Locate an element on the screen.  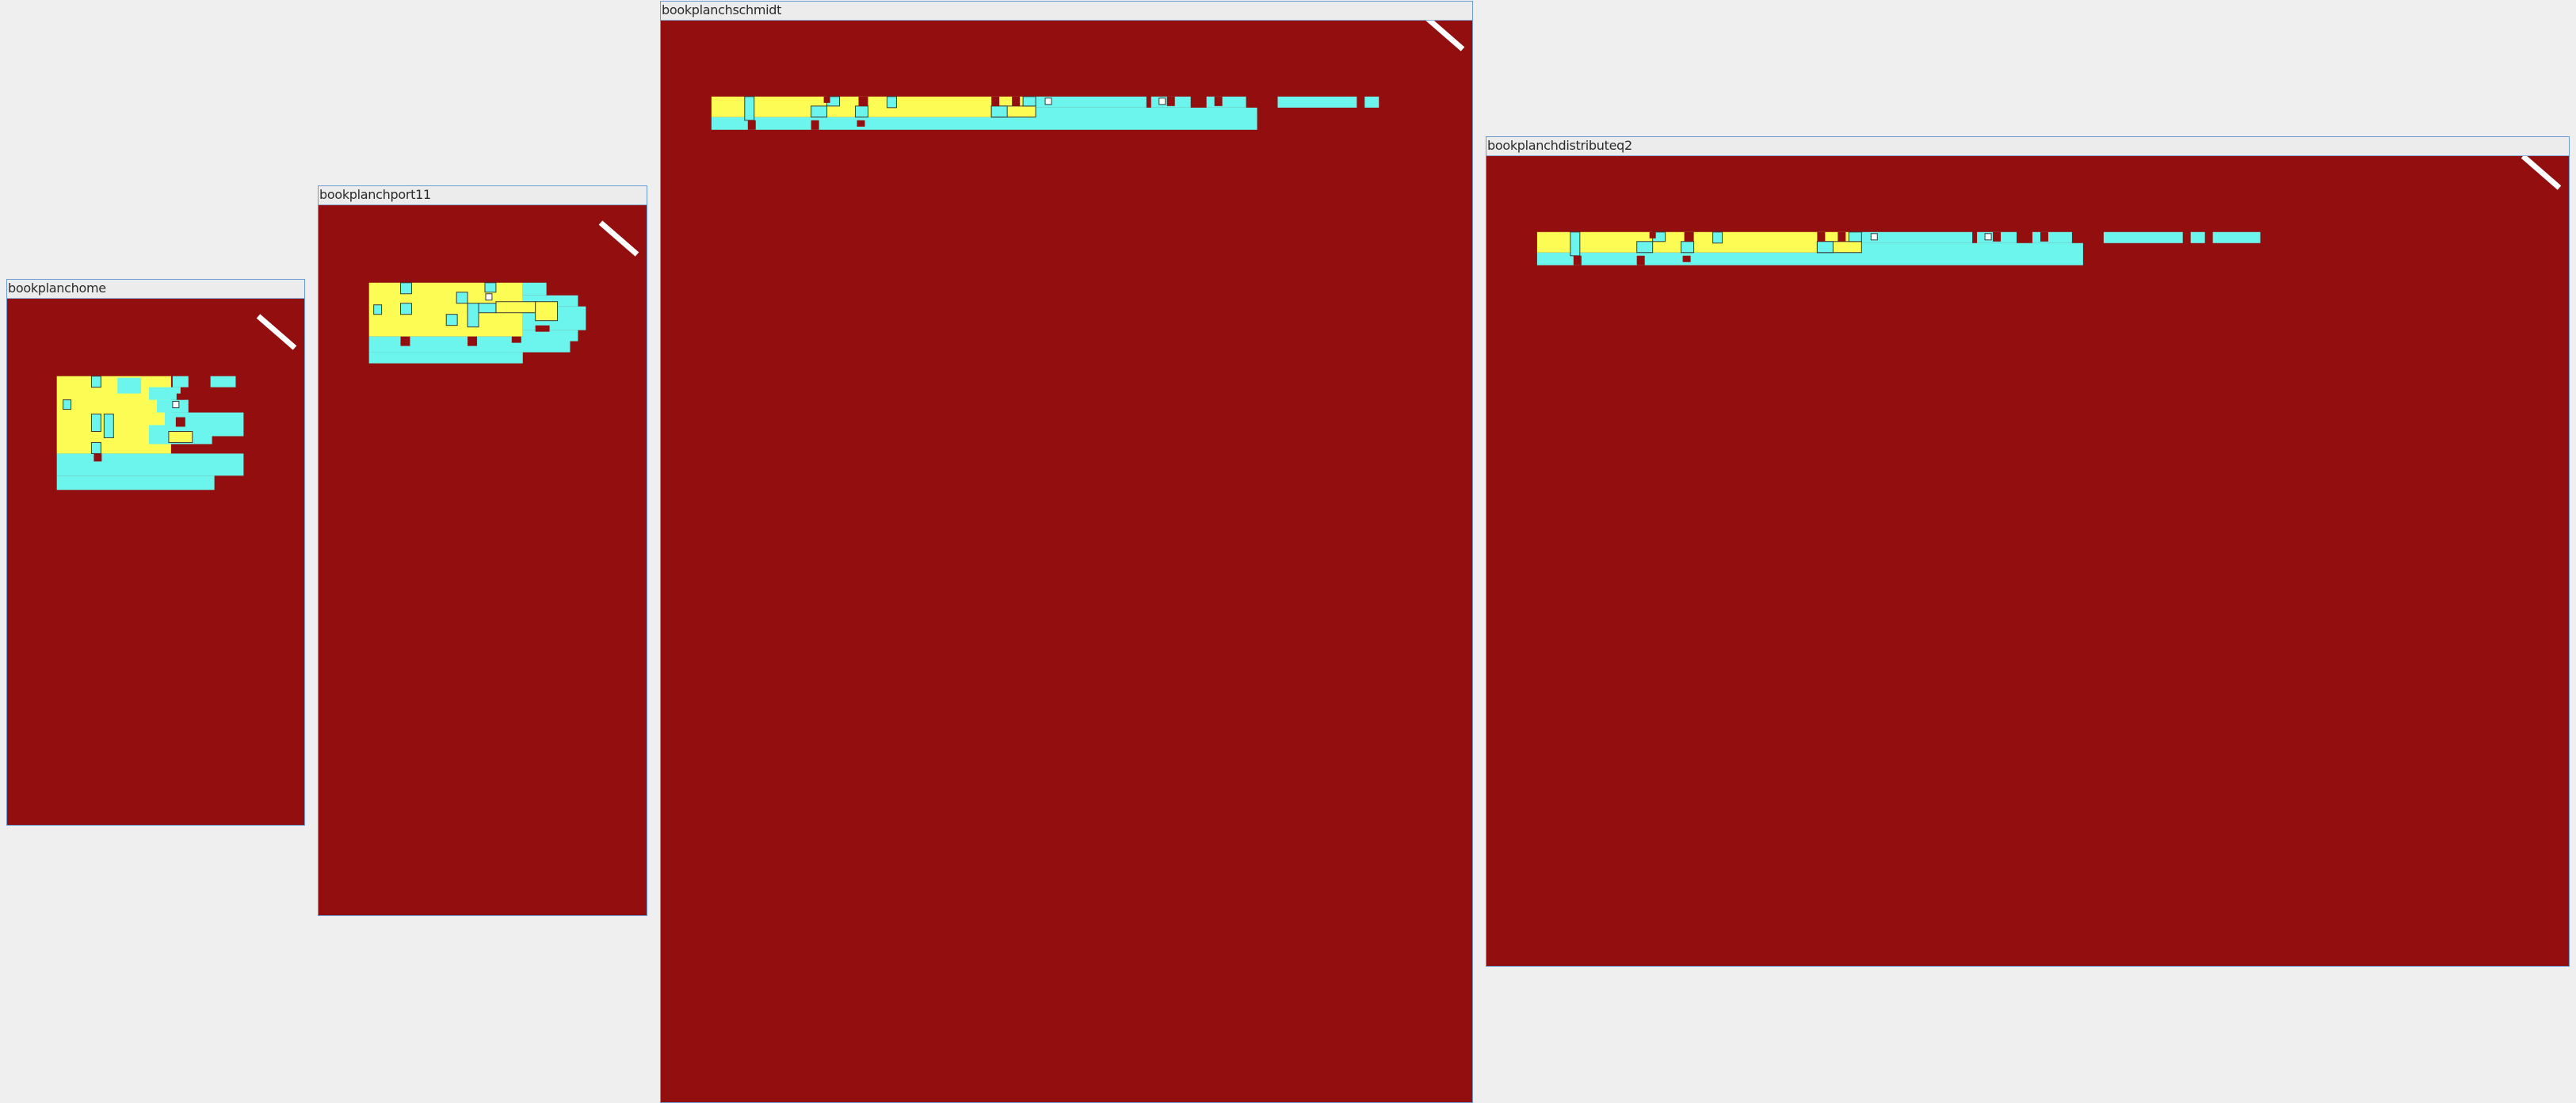
window-title: bookplanchschmidt is located at coordinates (1066, 12).